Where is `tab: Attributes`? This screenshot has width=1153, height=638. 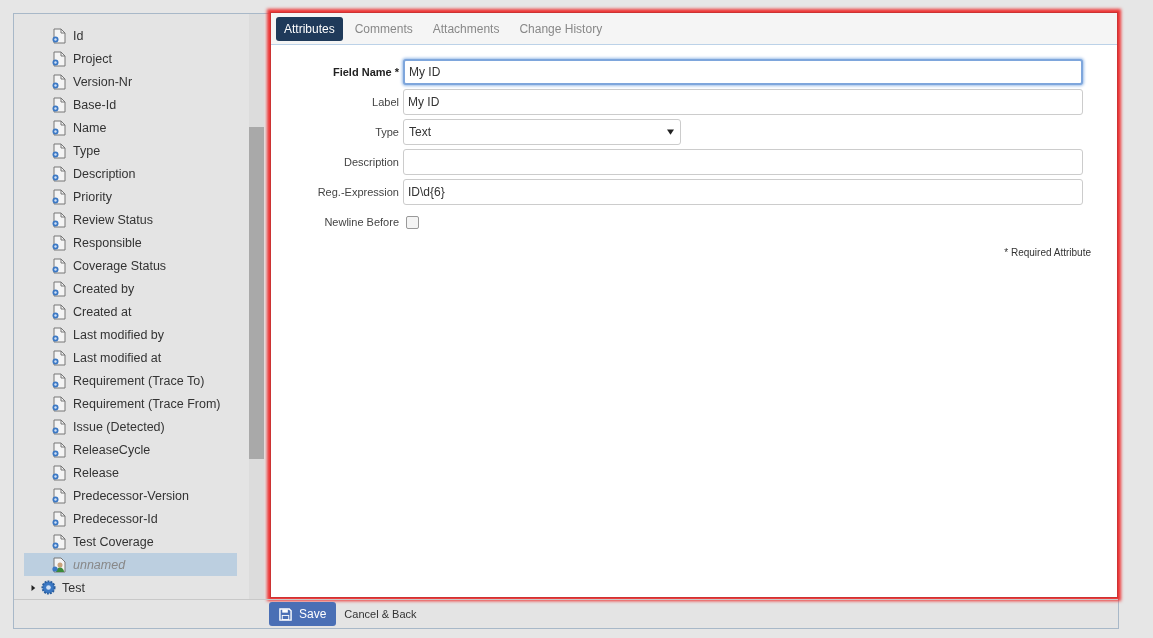
tab: Attributes is located at coordinates (309, 29).